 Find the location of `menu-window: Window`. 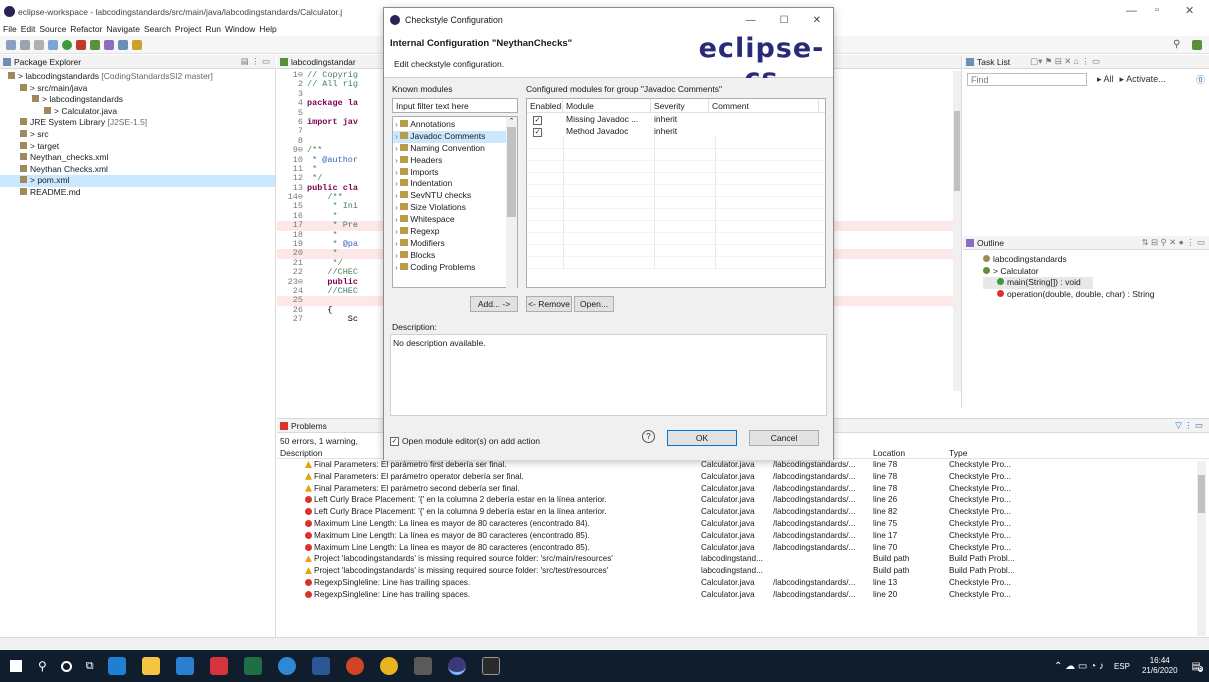

menu-window: Window is located at coordinates (240, 29).